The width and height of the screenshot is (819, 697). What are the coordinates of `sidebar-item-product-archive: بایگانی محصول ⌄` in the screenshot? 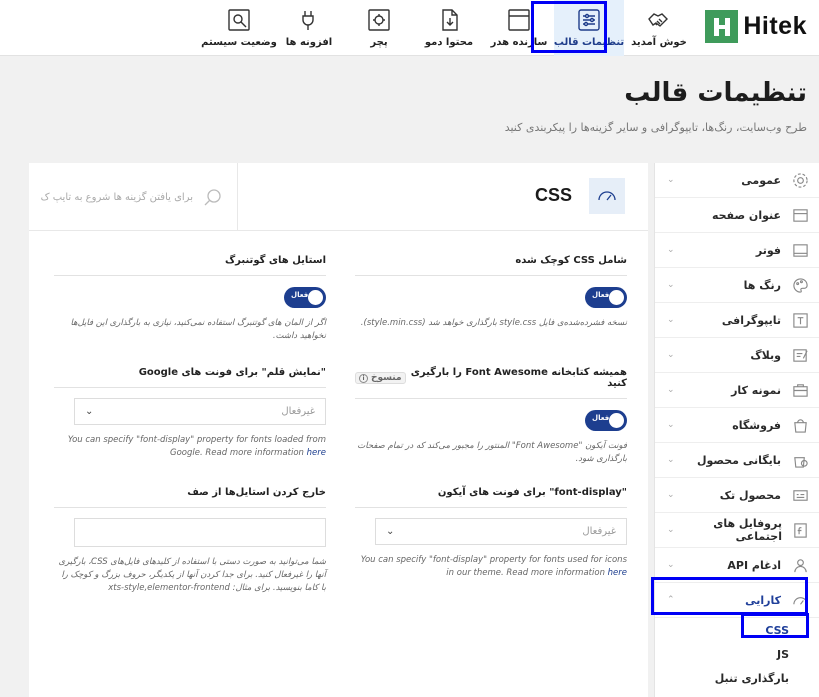 It's located at (737, 460).